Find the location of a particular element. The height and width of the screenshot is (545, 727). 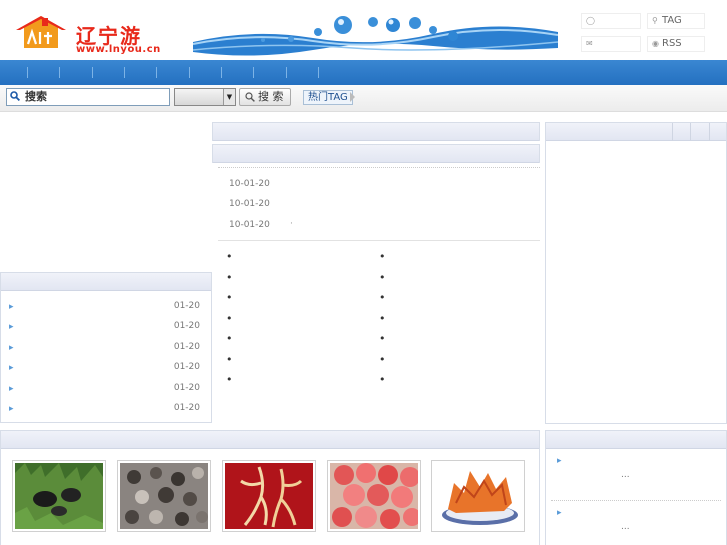

chevron-down-icon: ▼ is located at coordinates (229, 97).